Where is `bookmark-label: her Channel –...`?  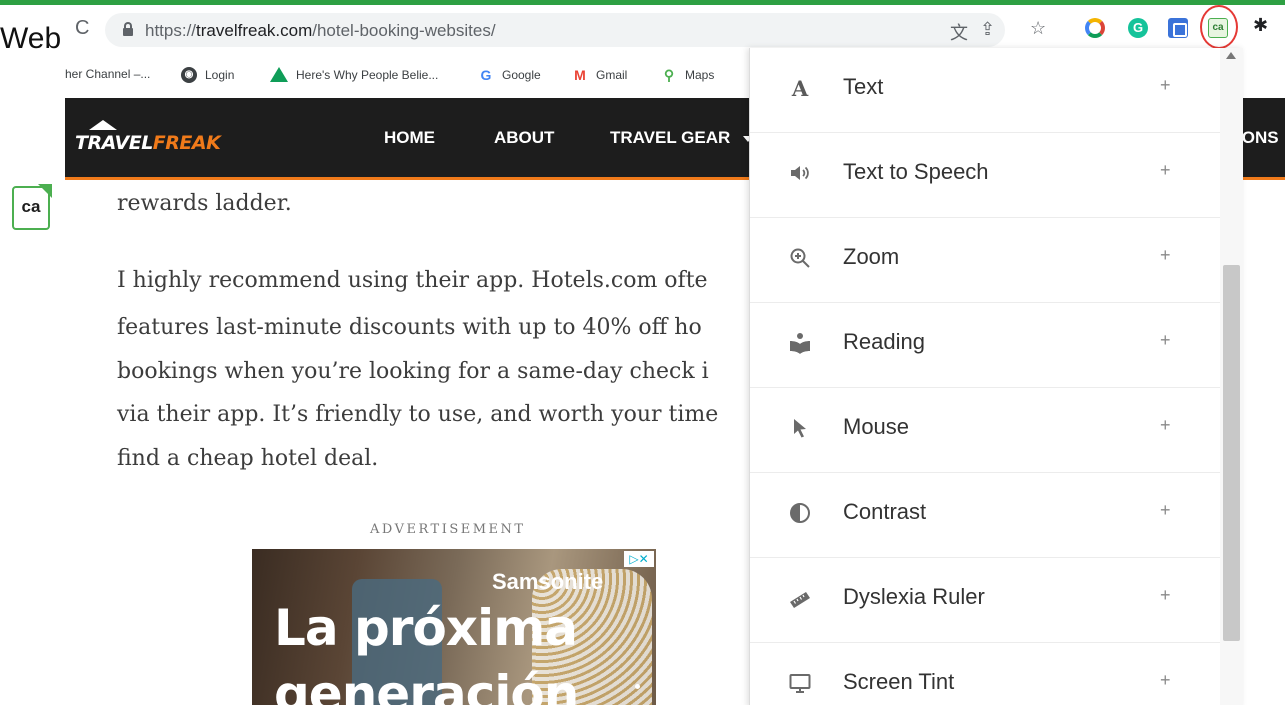
bookmark-label: her Channel –... is located at coordinates (108, 74).